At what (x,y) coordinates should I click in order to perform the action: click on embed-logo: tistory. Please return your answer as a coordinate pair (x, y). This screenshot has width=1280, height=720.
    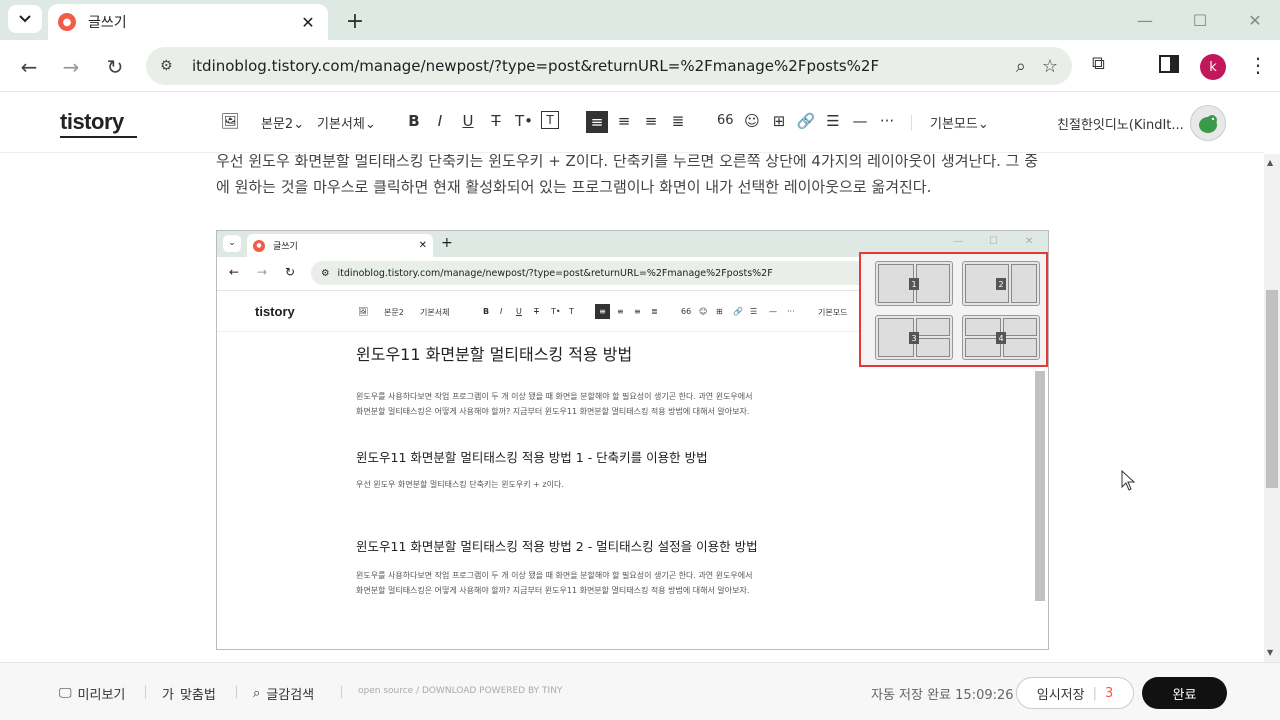
    Looking at the image, I should click on (275, 311).